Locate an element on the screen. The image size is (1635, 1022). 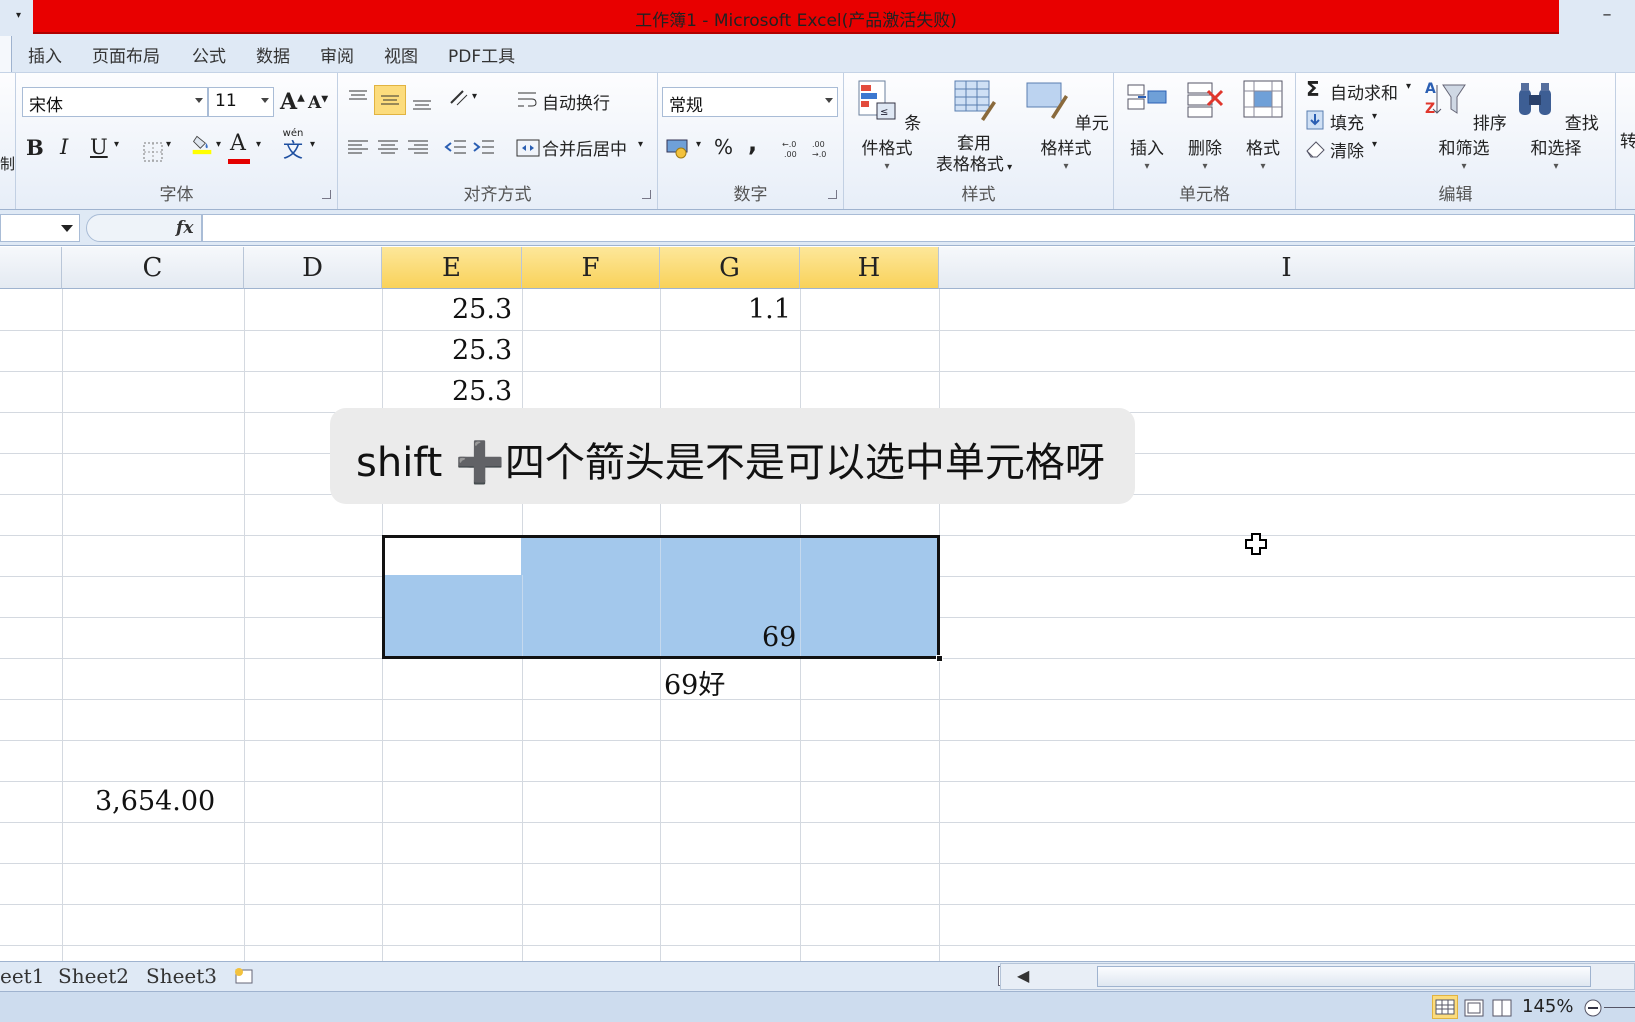
column-header-h: H is located at coordinates (869, 268).